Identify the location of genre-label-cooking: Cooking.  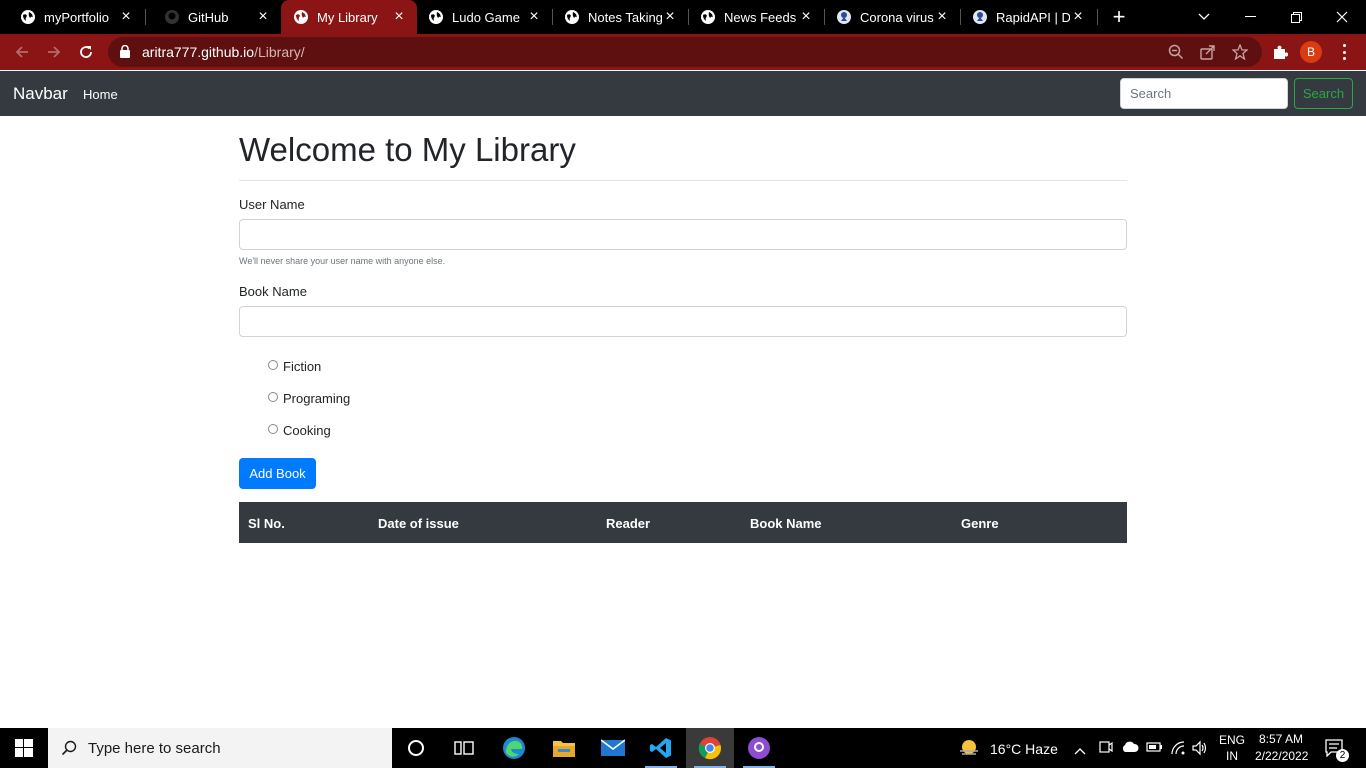
(307, 430).